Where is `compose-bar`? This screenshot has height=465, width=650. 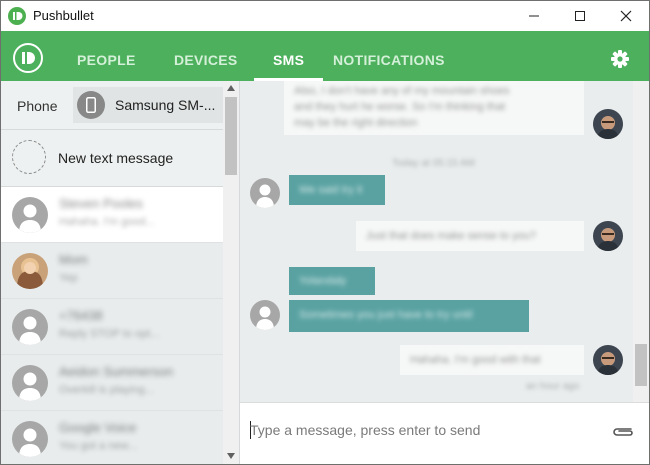
compose-bar is located at coordinates (444, 433).